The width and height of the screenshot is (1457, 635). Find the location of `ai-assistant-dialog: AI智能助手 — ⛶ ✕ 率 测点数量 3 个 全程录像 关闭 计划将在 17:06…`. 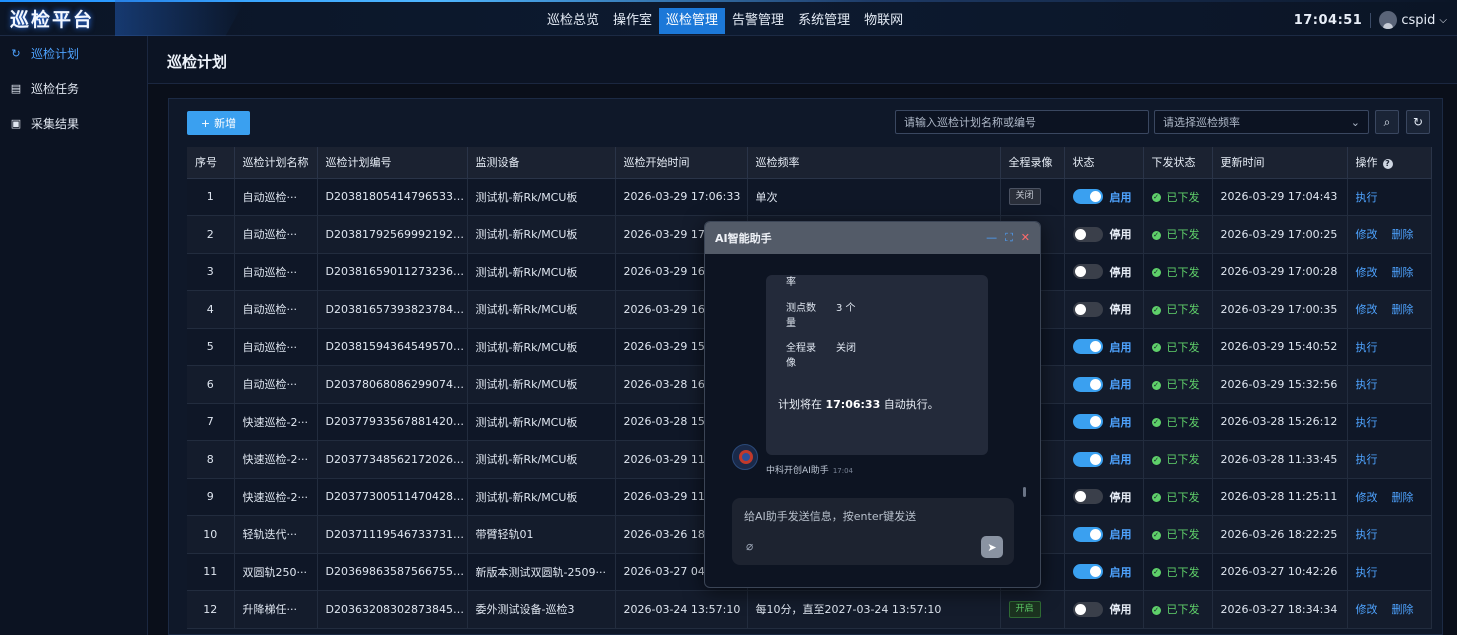

ai-assistant-dialog: AI智能助手 — ⛶ ✕ 率 测点数量 3 个 全程录像 关闭 计划将在 17:06… is located at coordinates (872, 404).